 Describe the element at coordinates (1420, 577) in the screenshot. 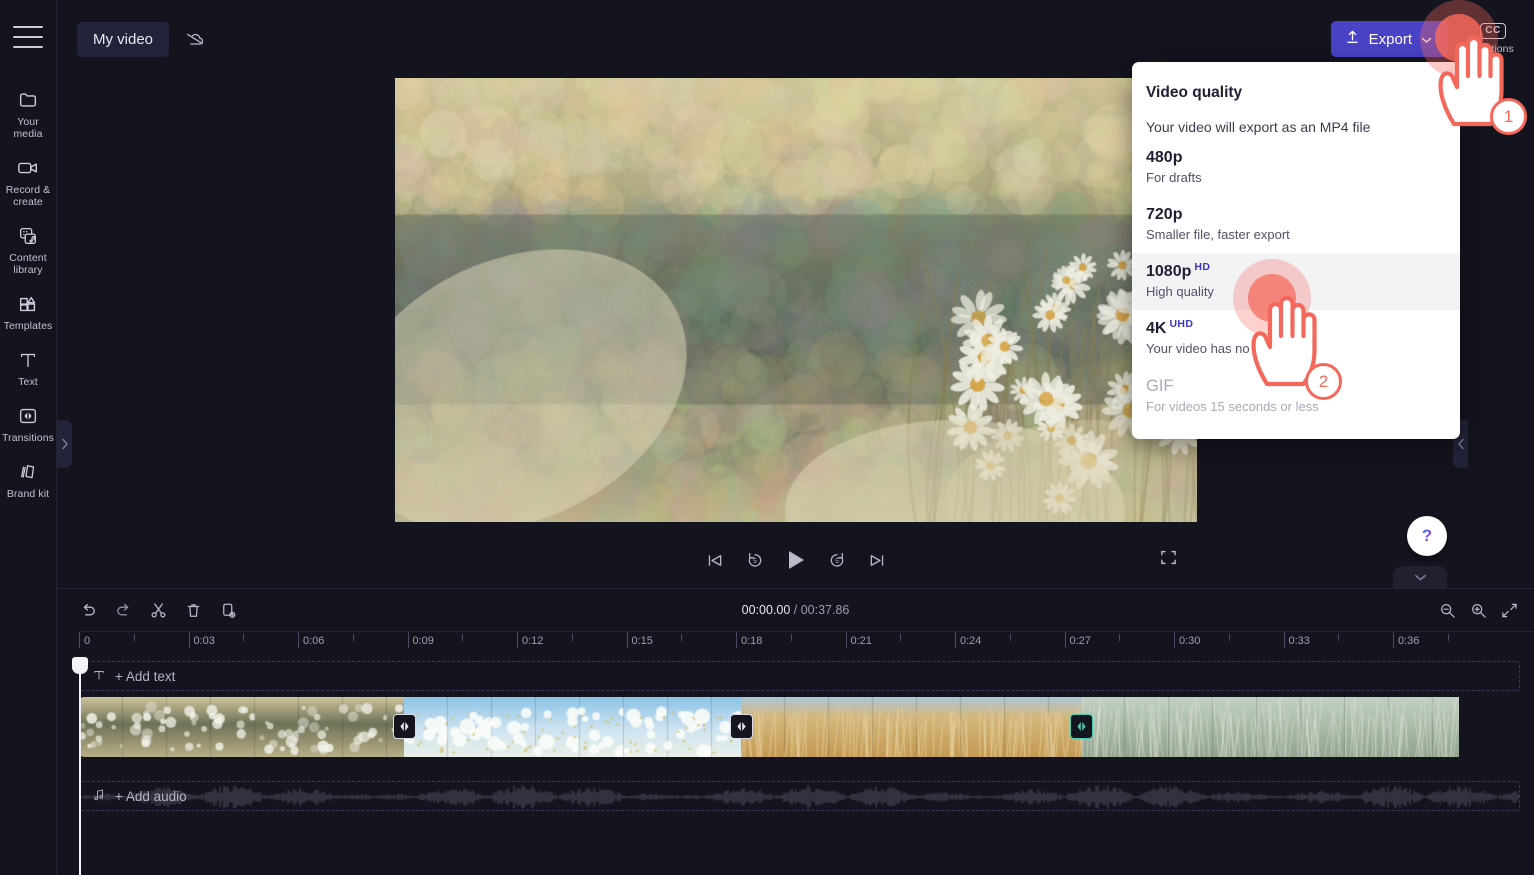

I see `collapse-preview-button` at that location.